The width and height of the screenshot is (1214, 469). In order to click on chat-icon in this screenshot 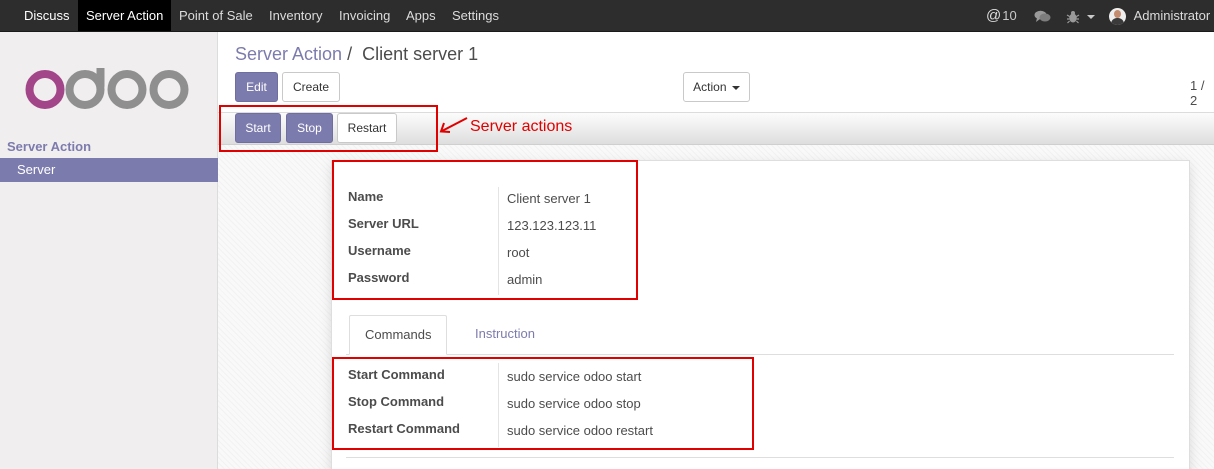, I will do `click(1042, 16)`.